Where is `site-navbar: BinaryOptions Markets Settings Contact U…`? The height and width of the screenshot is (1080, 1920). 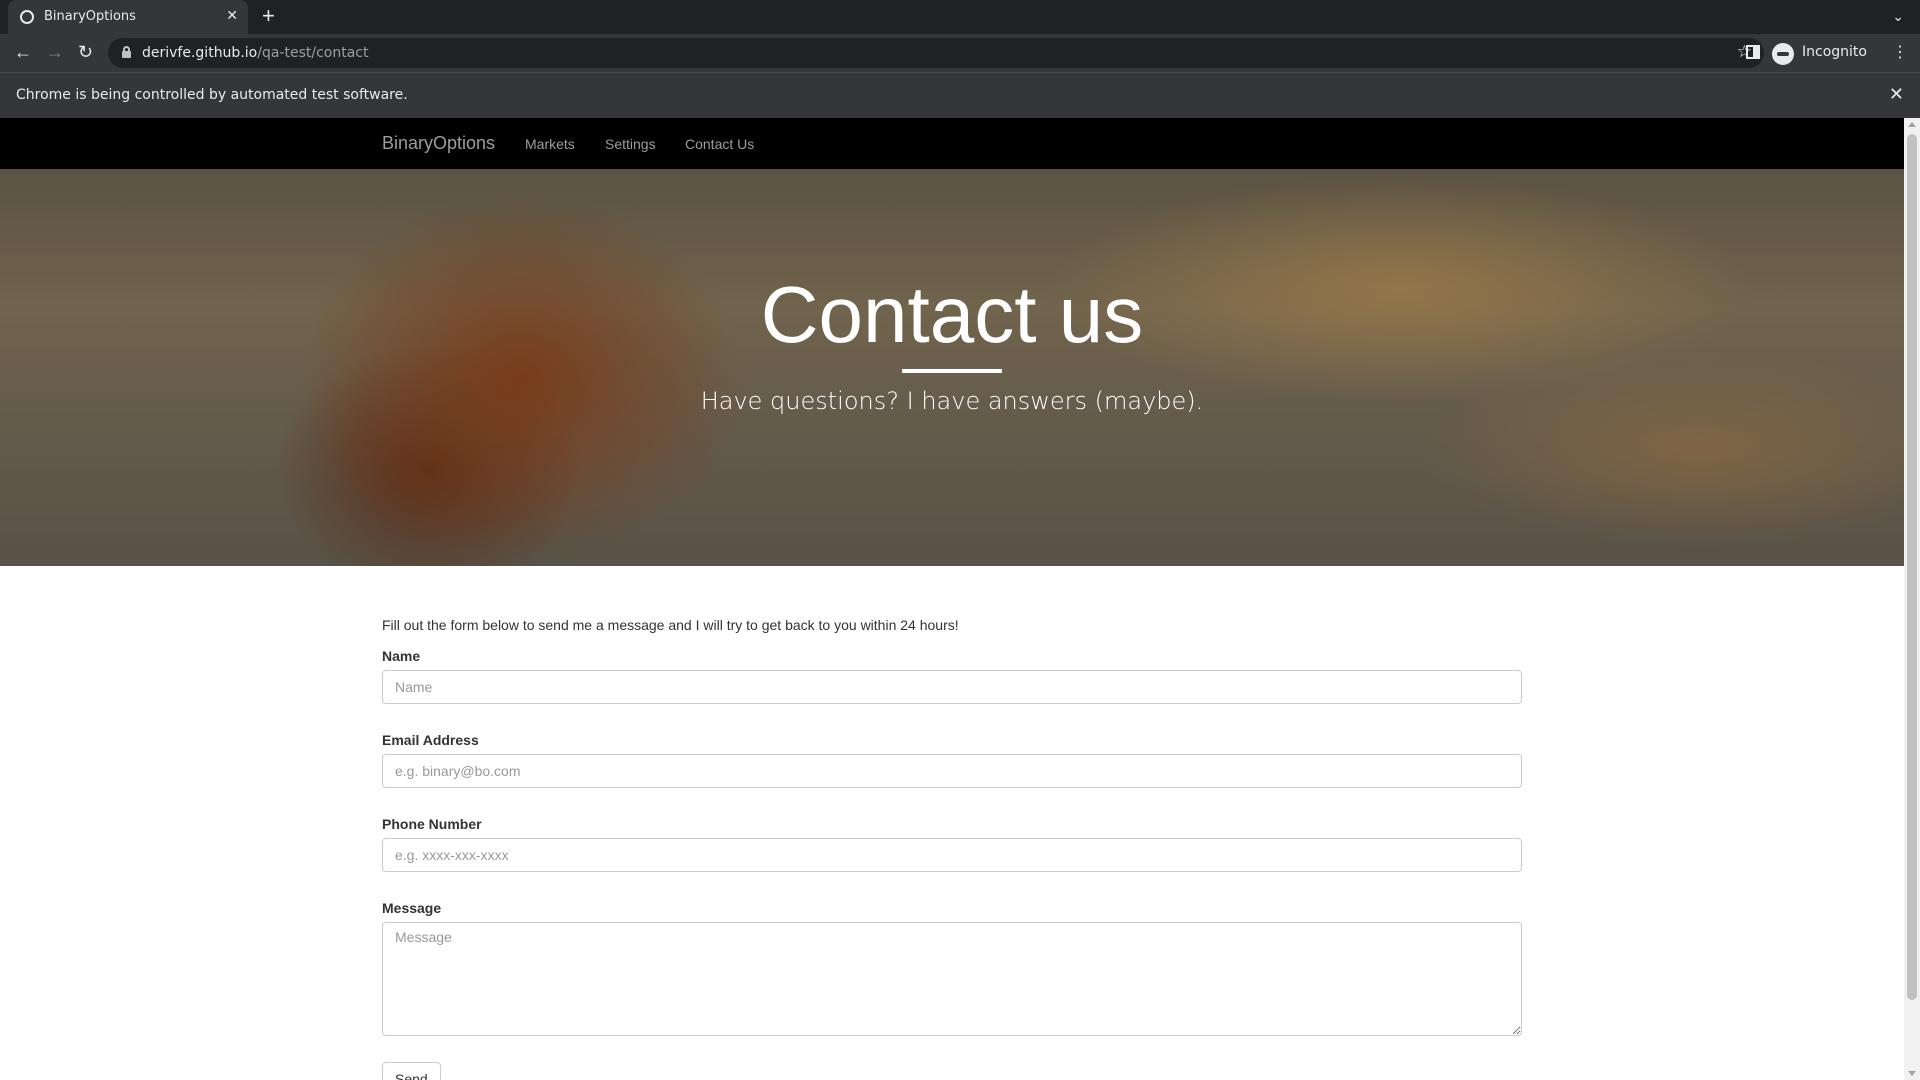
site-navbar: BinaryOptions Markets Settings Contact U… is located at coordinates (952, 143).